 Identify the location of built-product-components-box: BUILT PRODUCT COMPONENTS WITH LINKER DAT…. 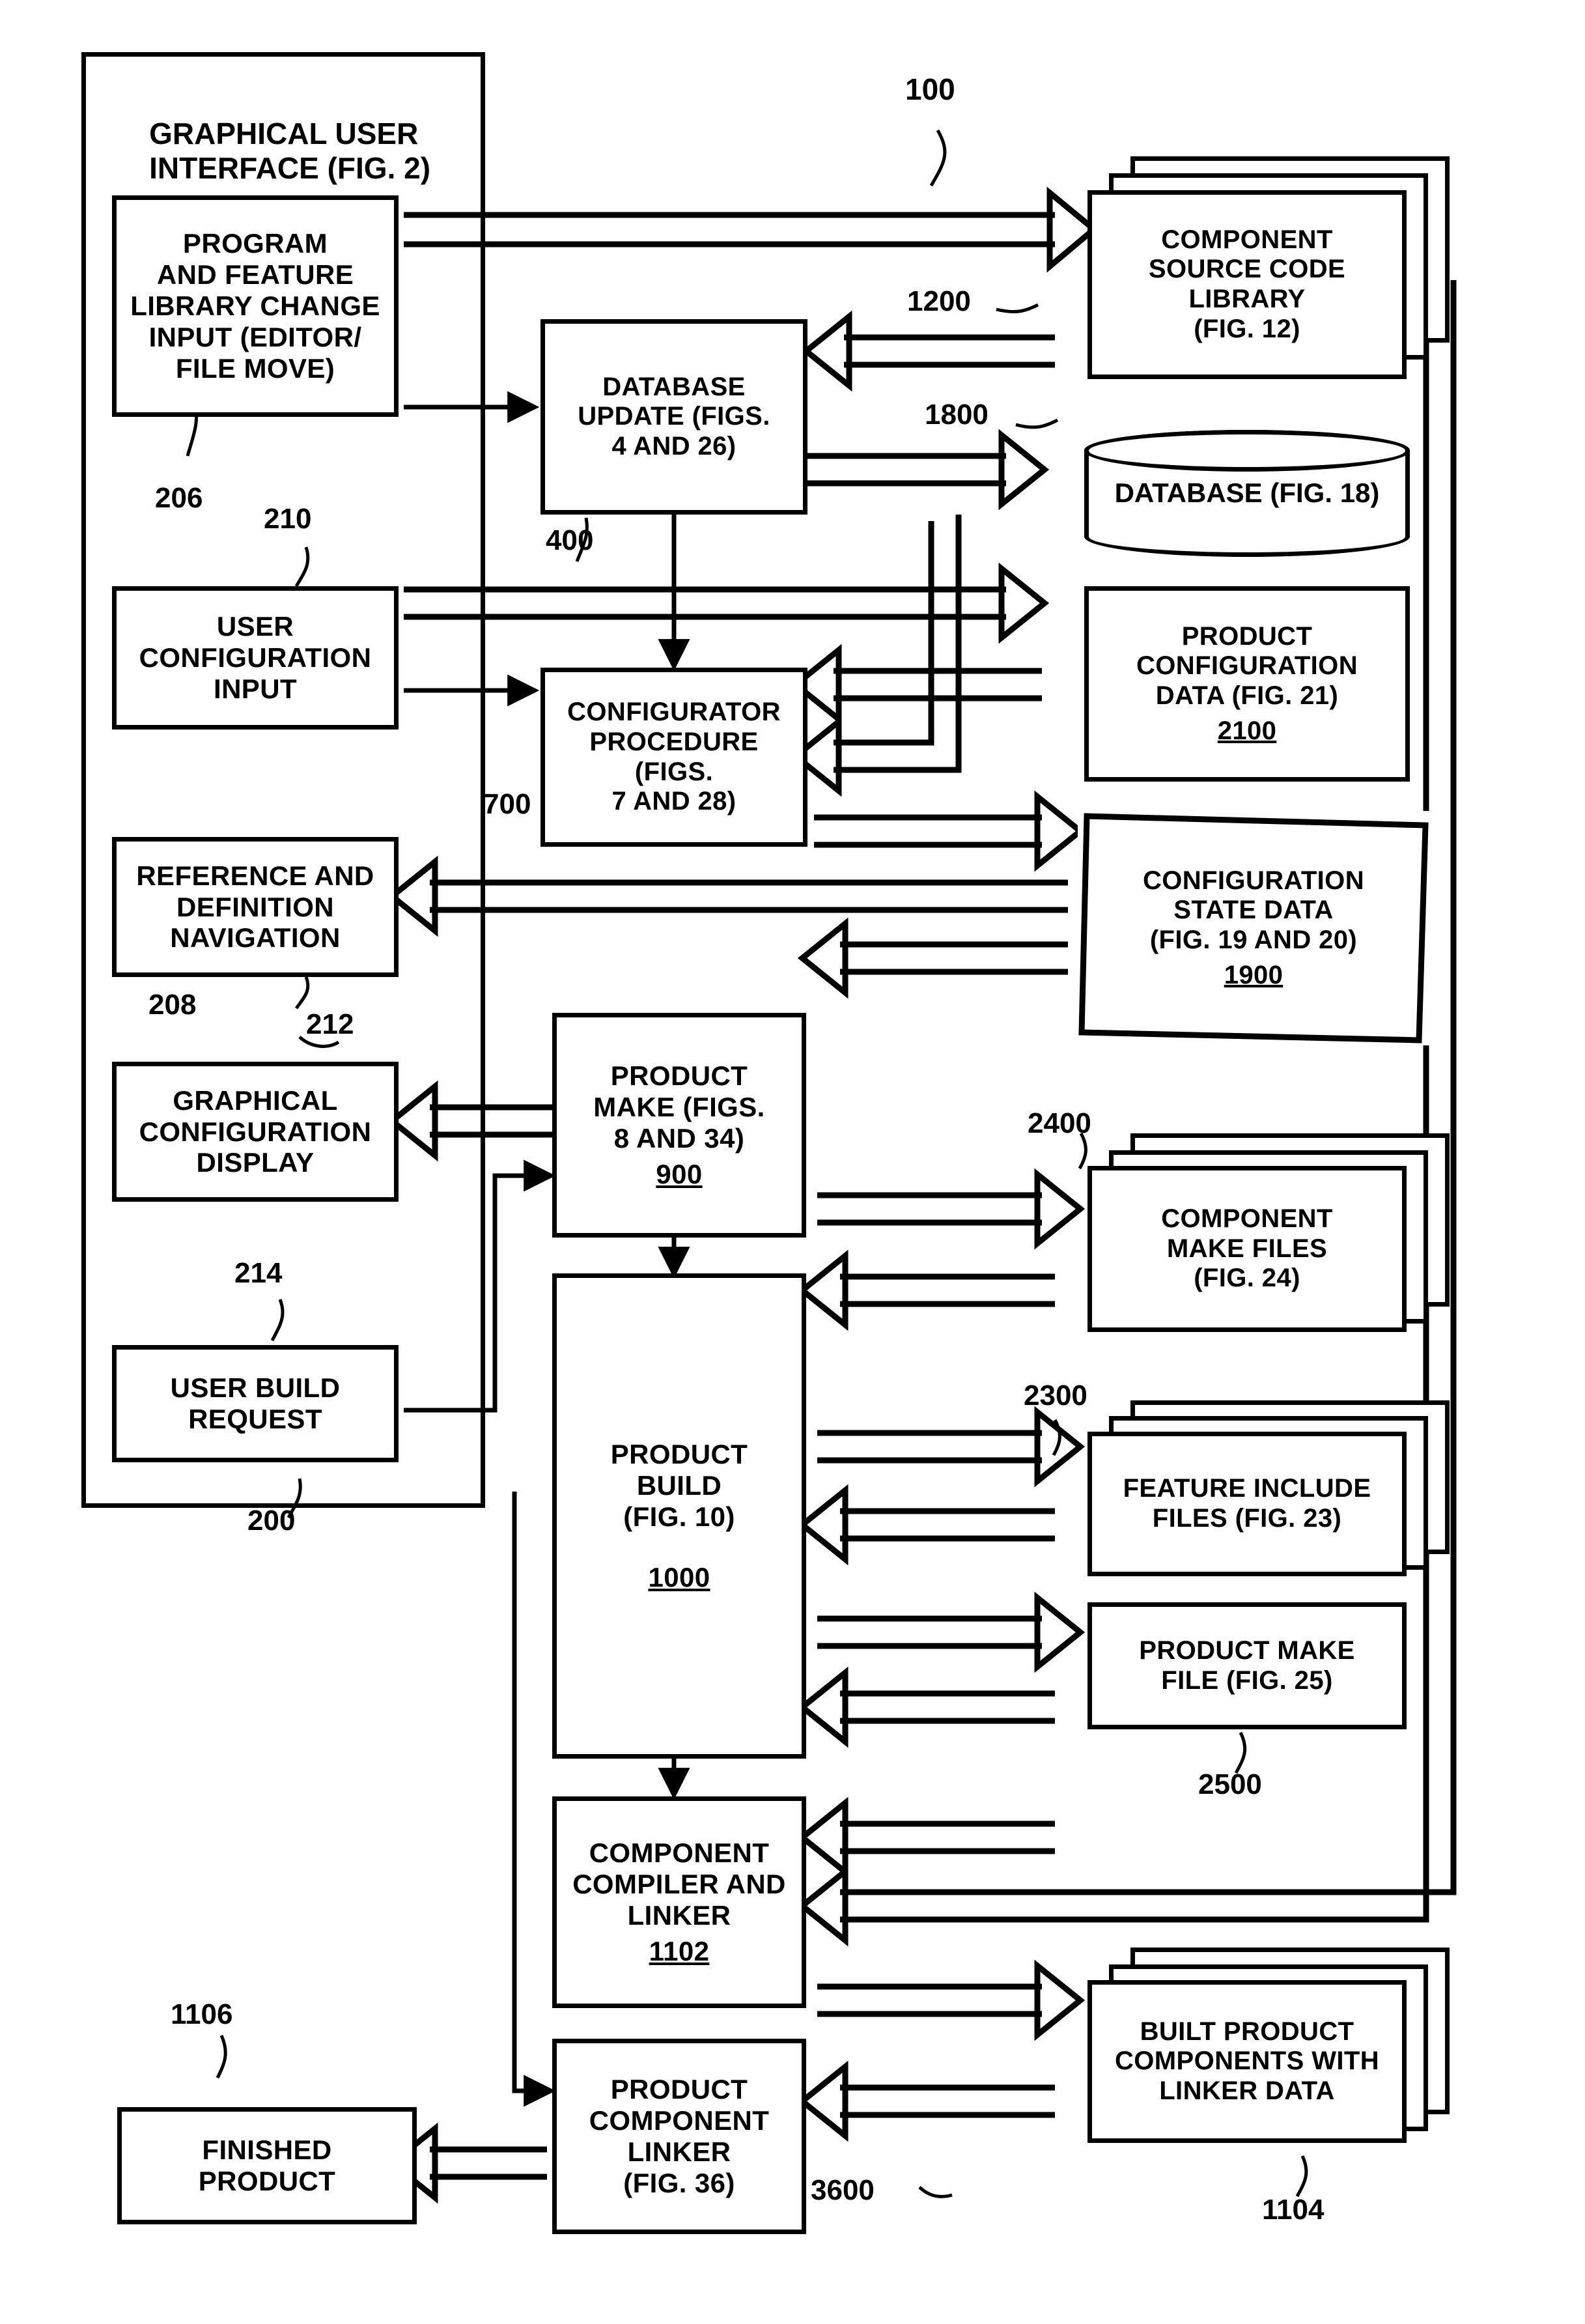
(1247, 2061).